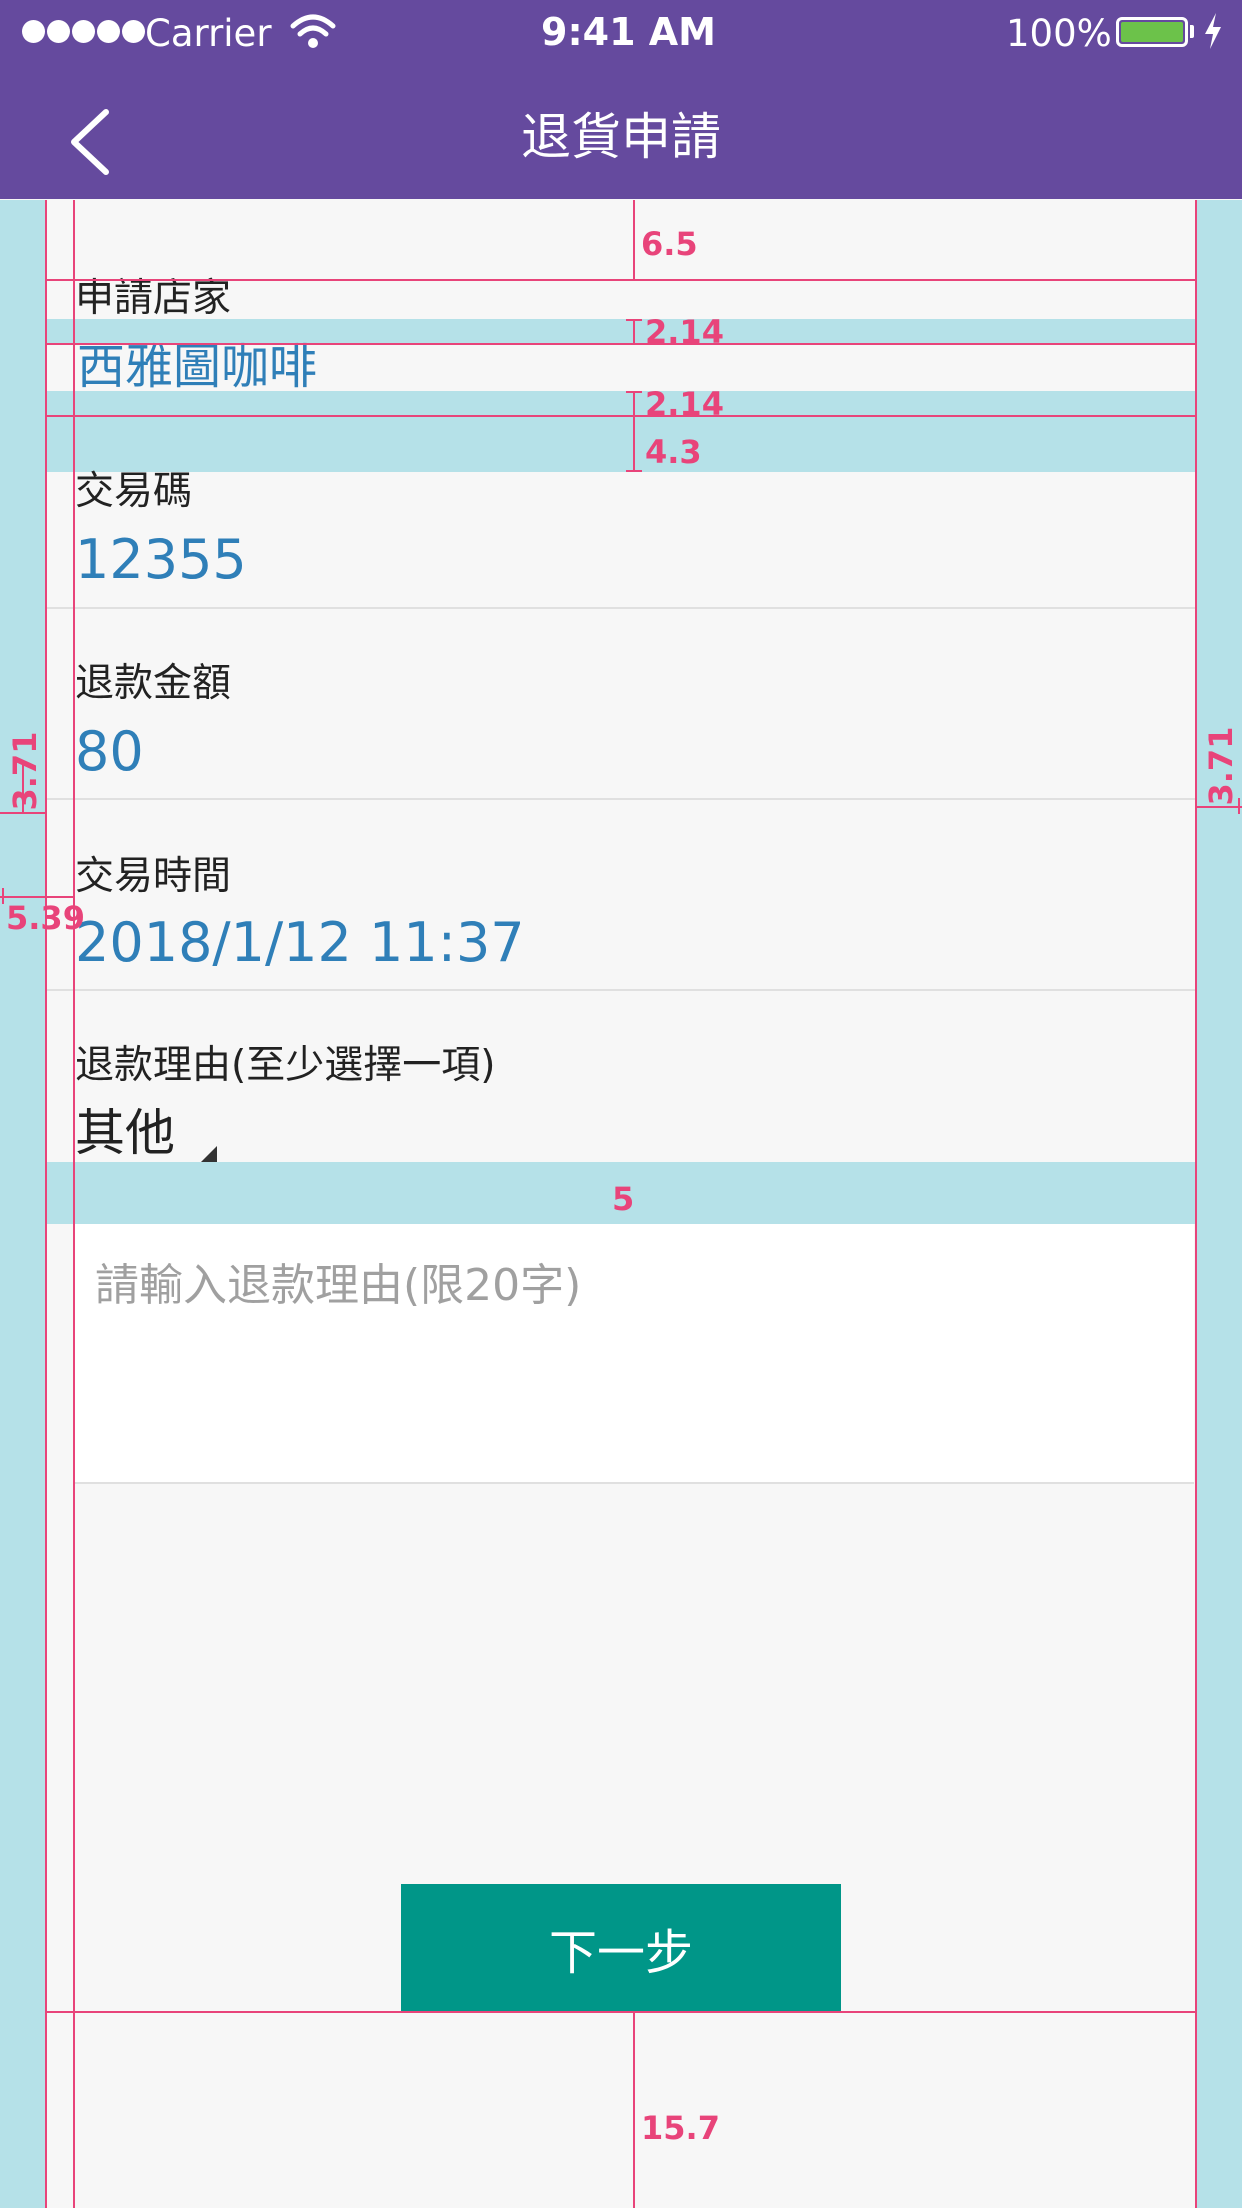  Describe the element at coordinates (634, 331) in the screenshot. I see `measure-label-gap` at that location.